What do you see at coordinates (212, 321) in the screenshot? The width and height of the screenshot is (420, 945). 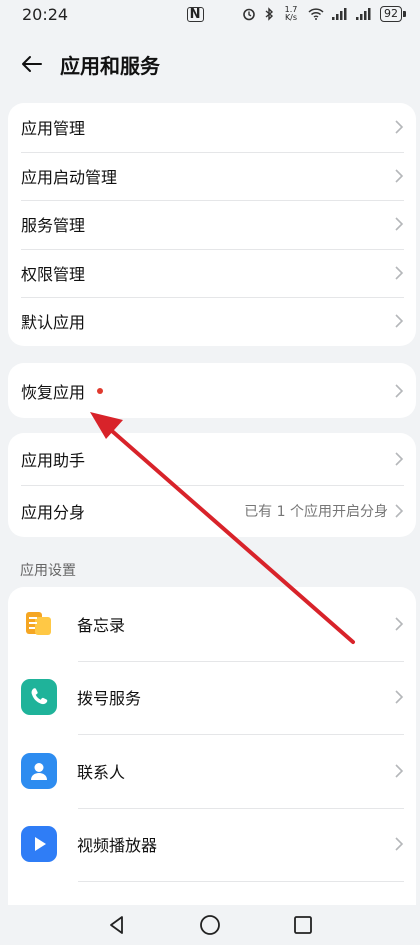 I see `row-default-apps: 默认应用` at bounding box center [212, 321].